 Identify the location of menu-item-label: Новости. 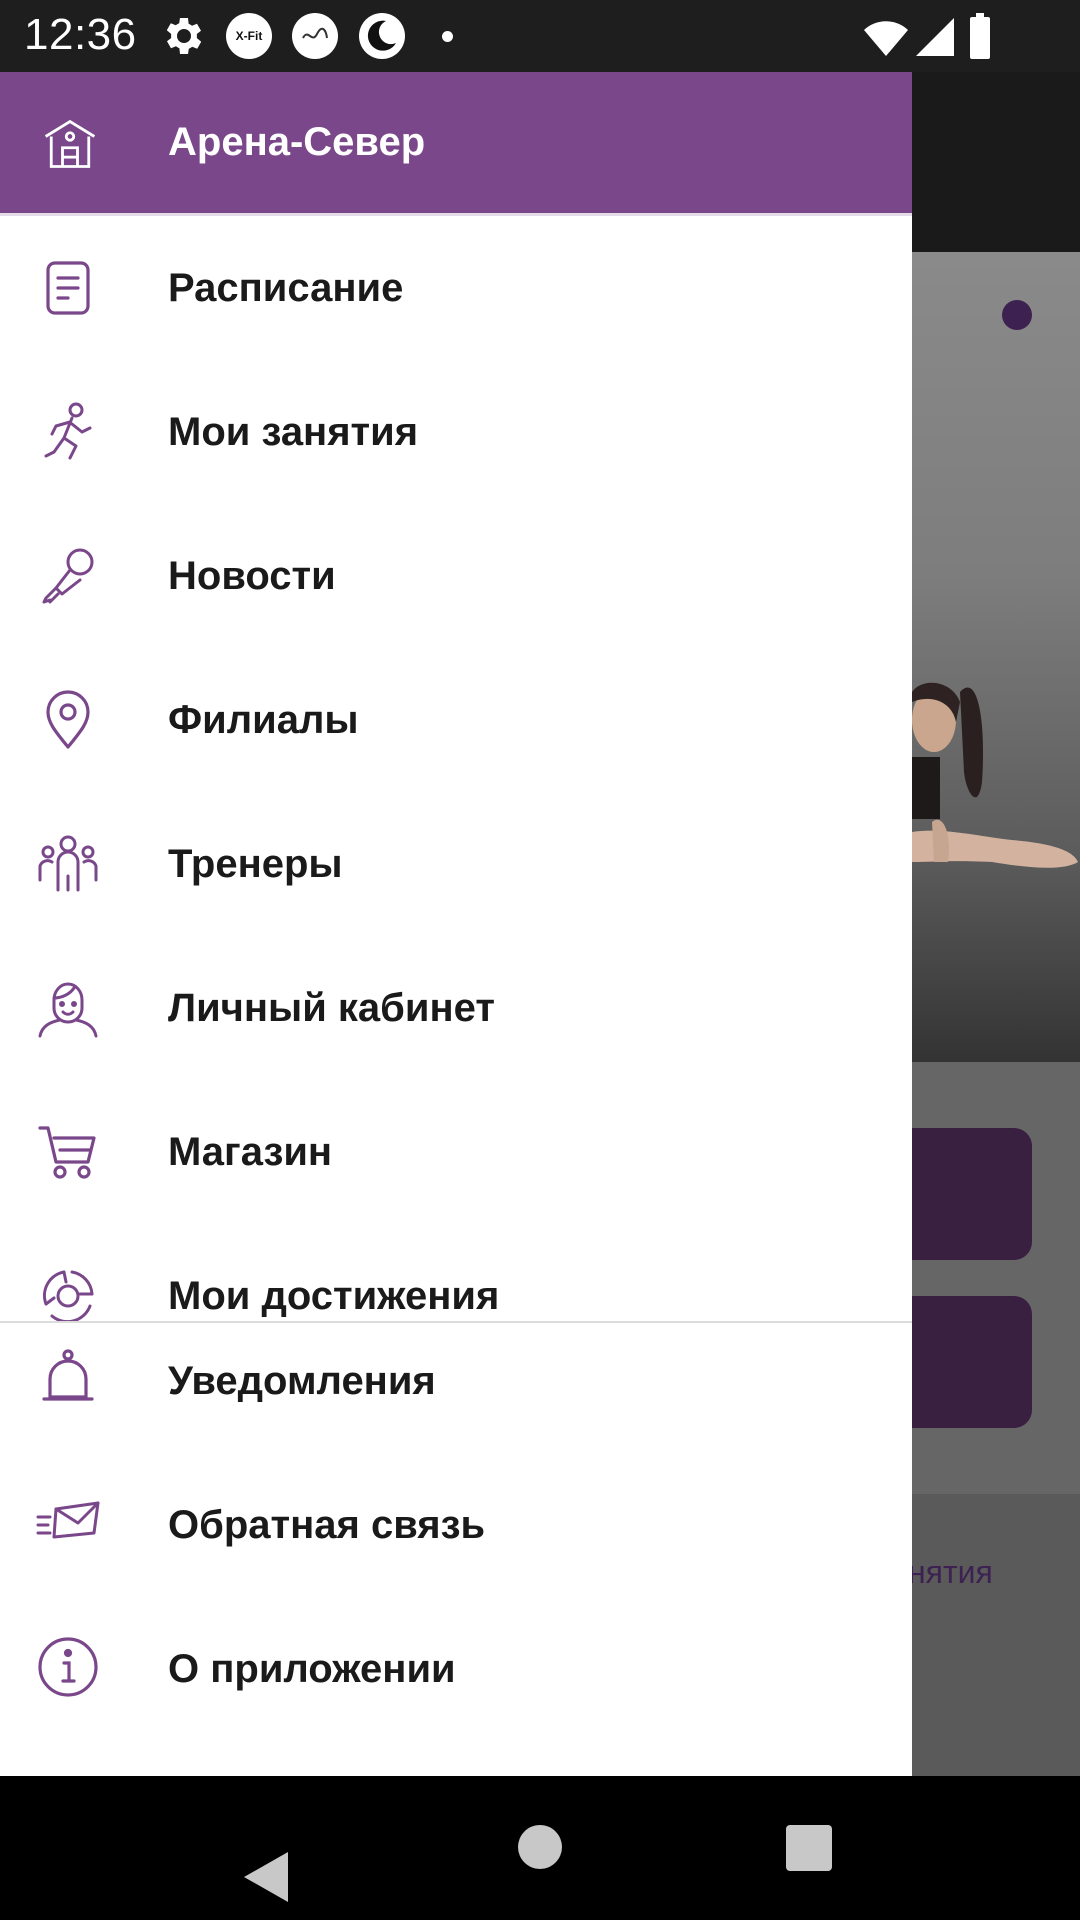
(252, 576).